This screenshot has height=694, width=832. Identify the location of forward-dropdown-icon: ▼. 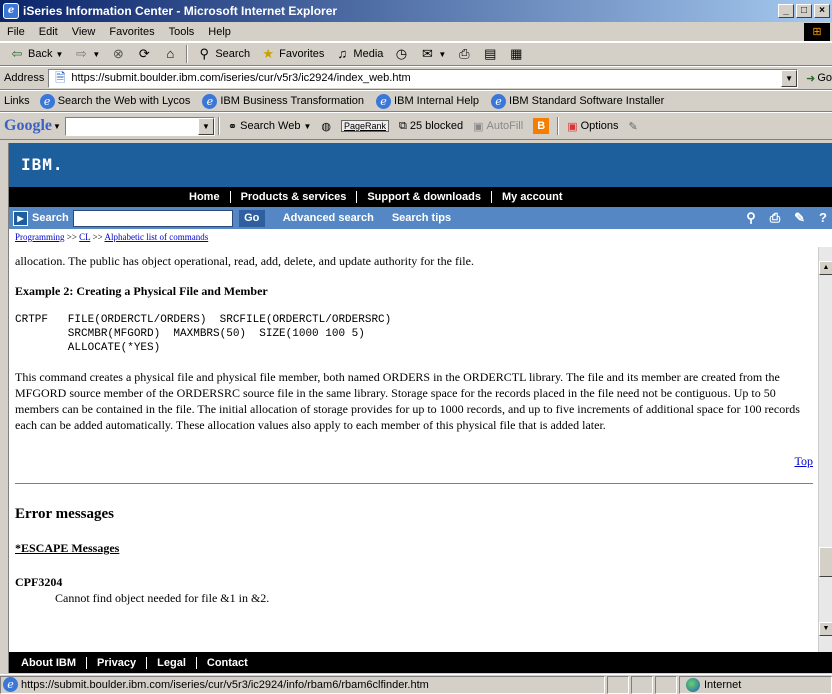
(96, 54).